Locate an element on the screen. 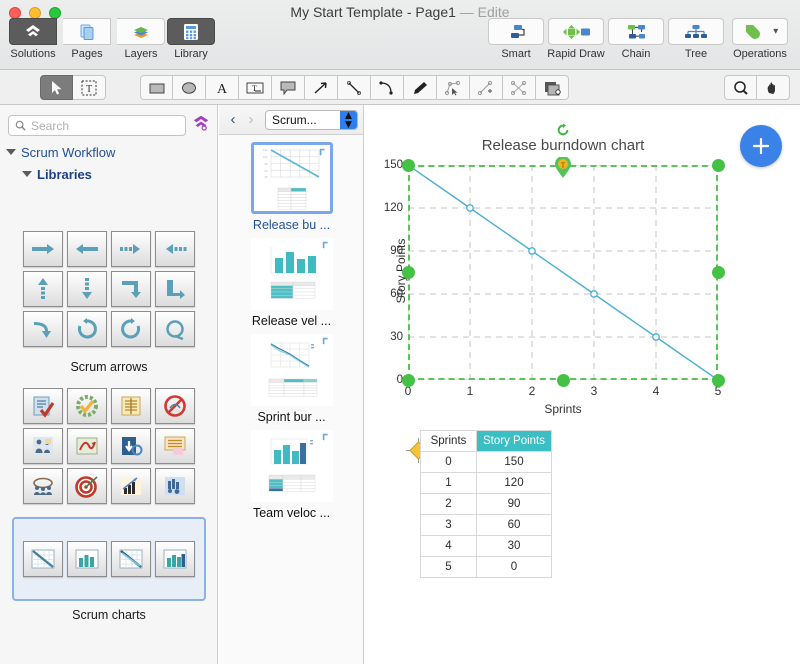 This screenshot has width=800, height=664. zoom-tool is located at coordinates (740, 87).